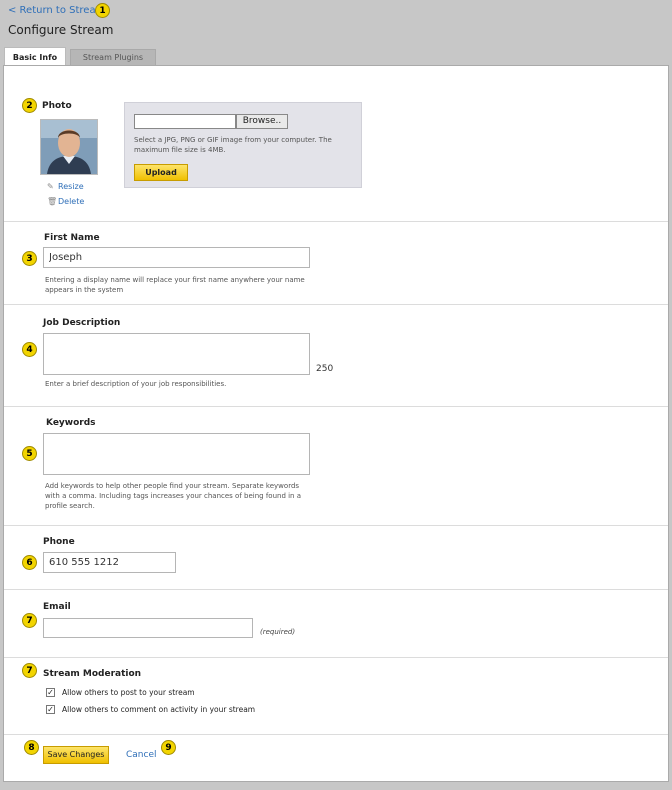 This screenshot has width=672, height=790. Describe the element at coordinates (50, 709) in the screenshot. I see `allow-comment-checkbox: ✓` at that location.